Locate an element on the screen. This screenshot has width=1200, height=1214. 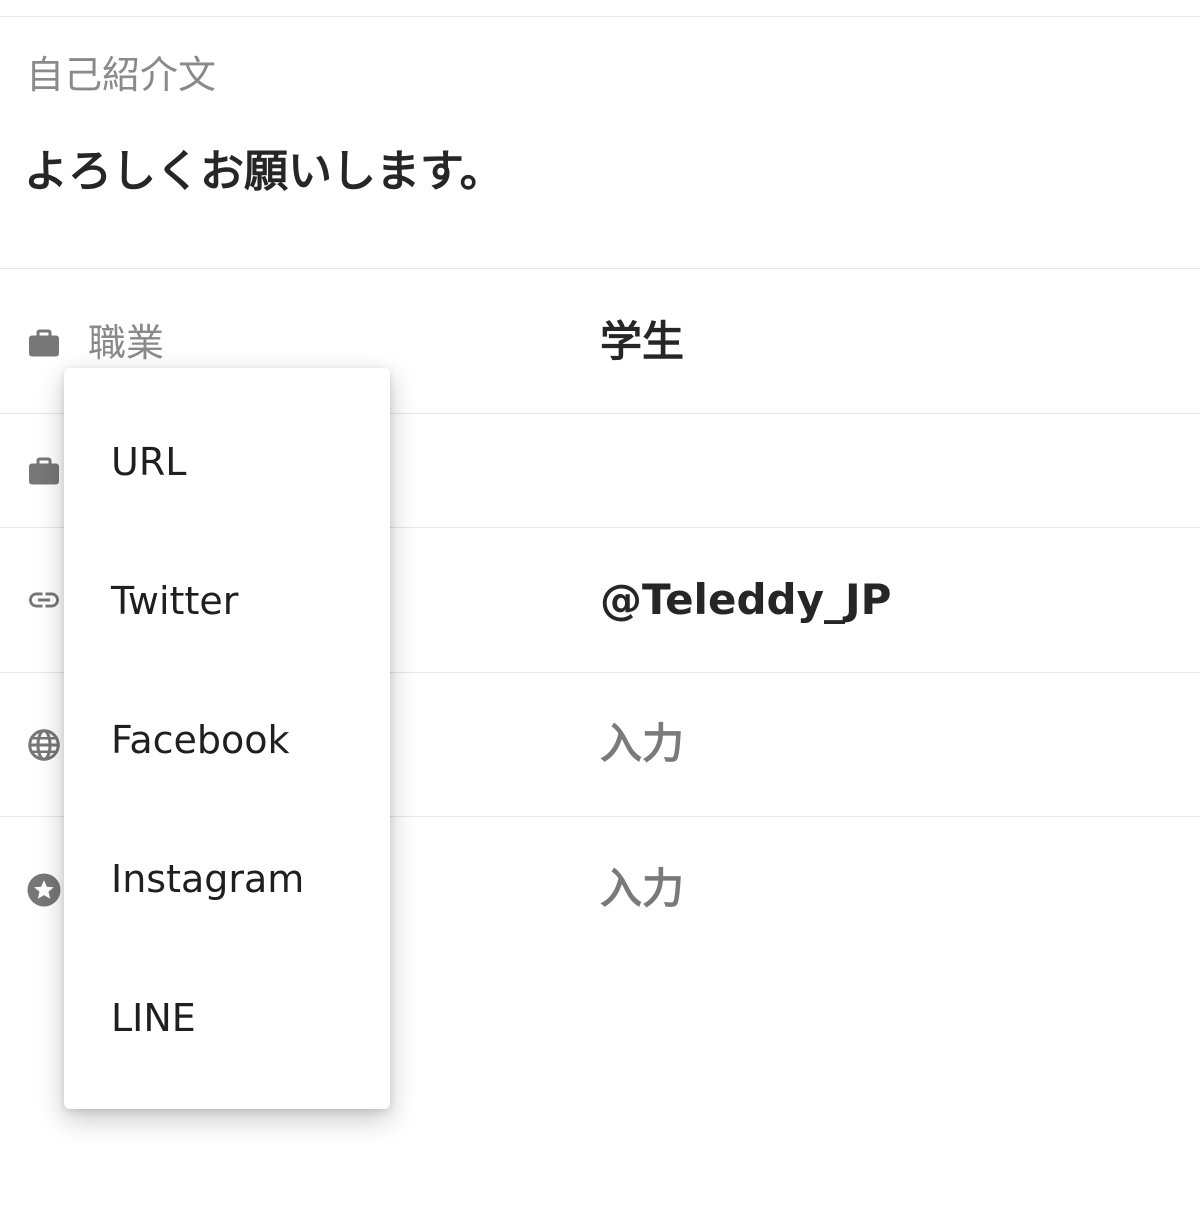
menu-item-instagram: Instagram is located at coordinates (227, 878).